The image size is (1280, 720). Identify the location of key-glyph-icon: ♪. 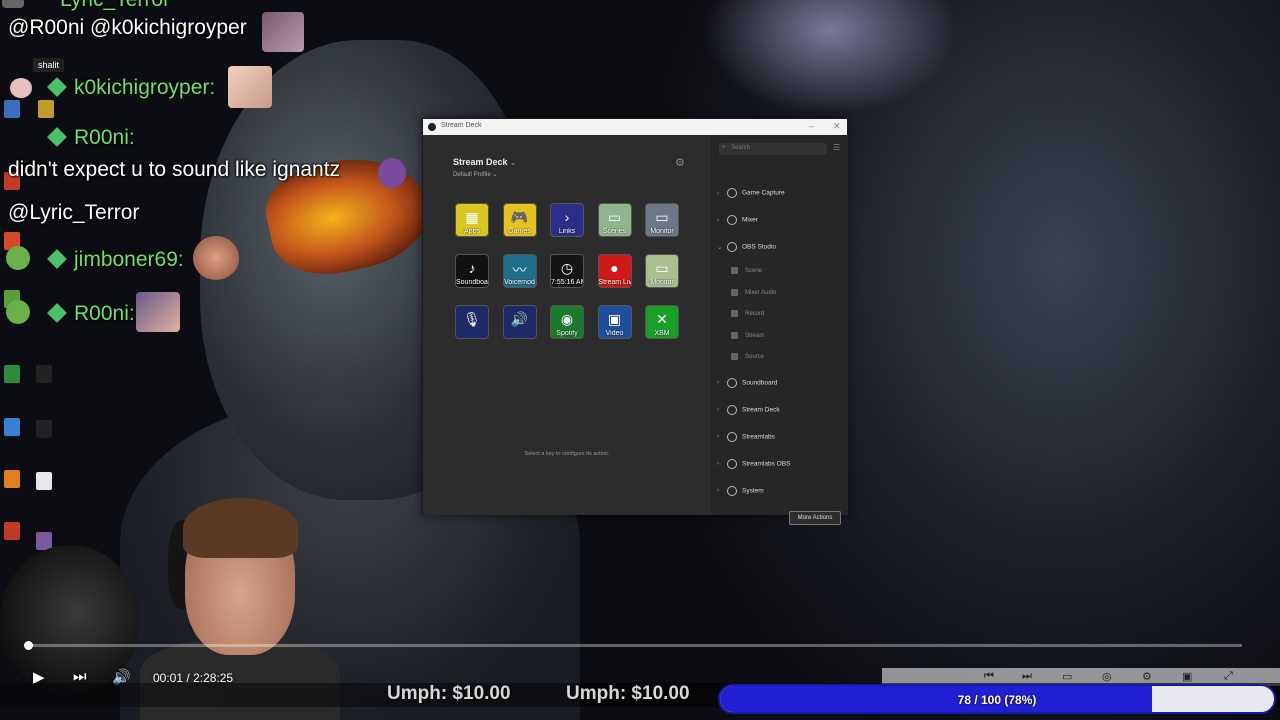
(472, 268).